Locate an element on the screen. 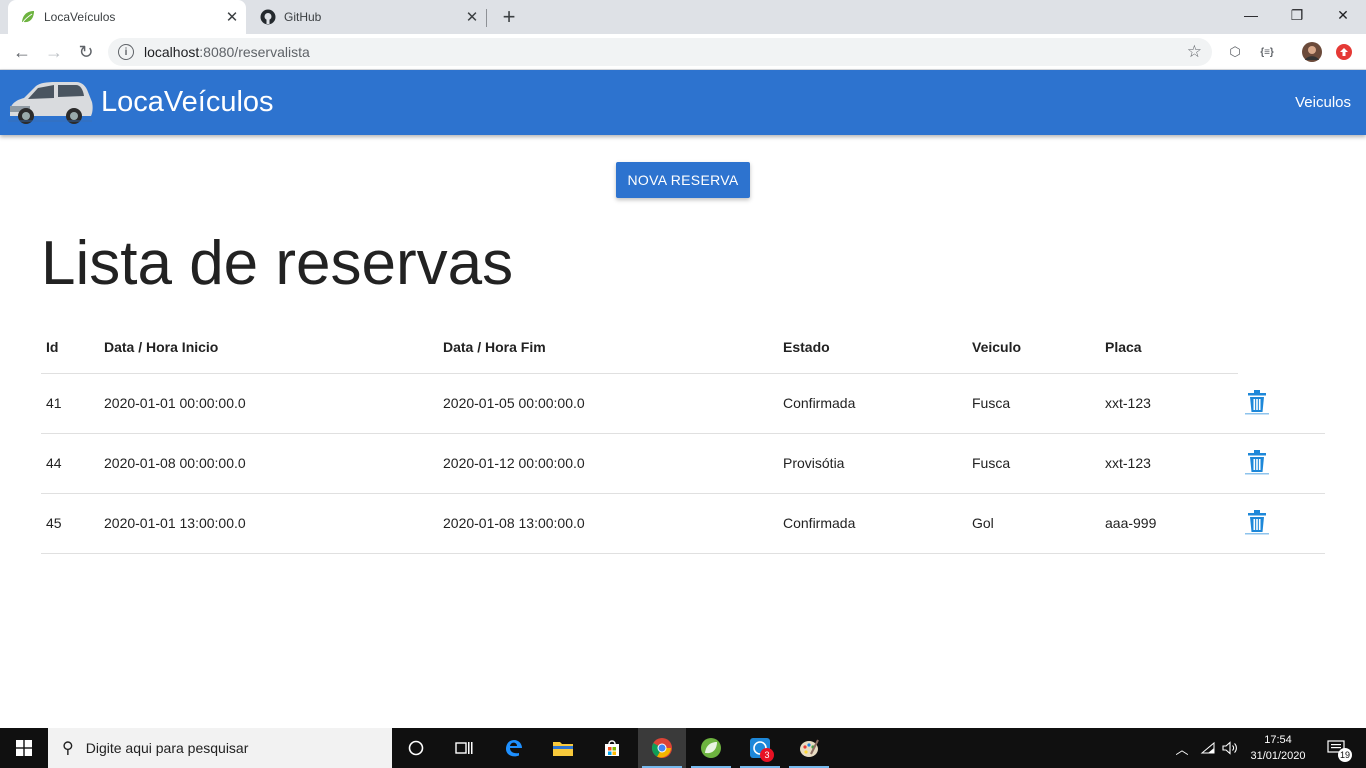 This screenshot has height=768, width=1366. clock-date: 31/01/2020 is located at coordinates (1278, 756).